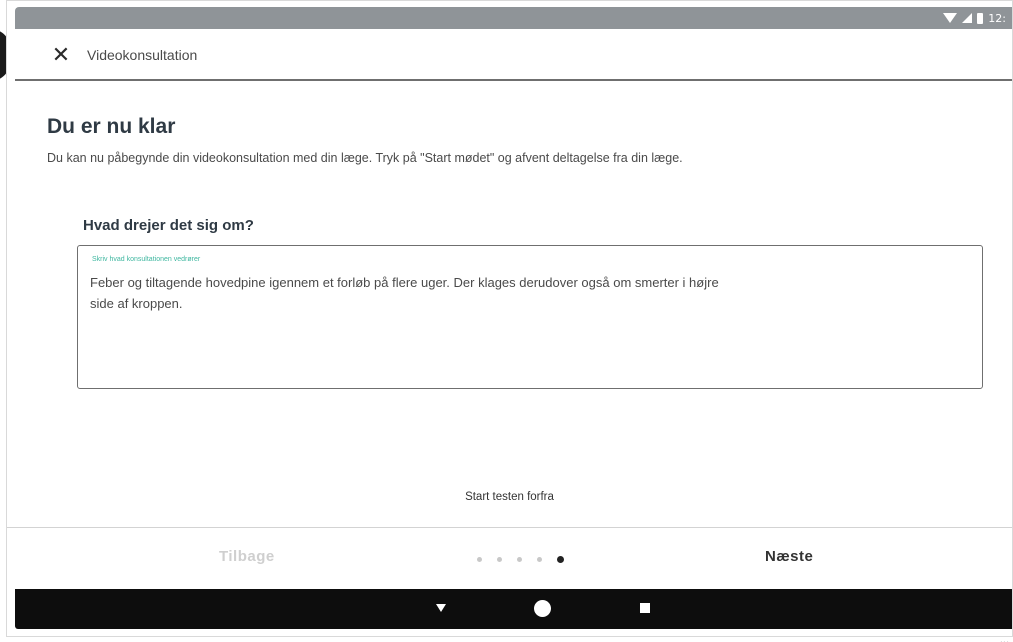 The image size is (1013, 642). Describe the element at coordinates (247, 556) in the screenshot. I see `back-button: Tilbage` at that location.